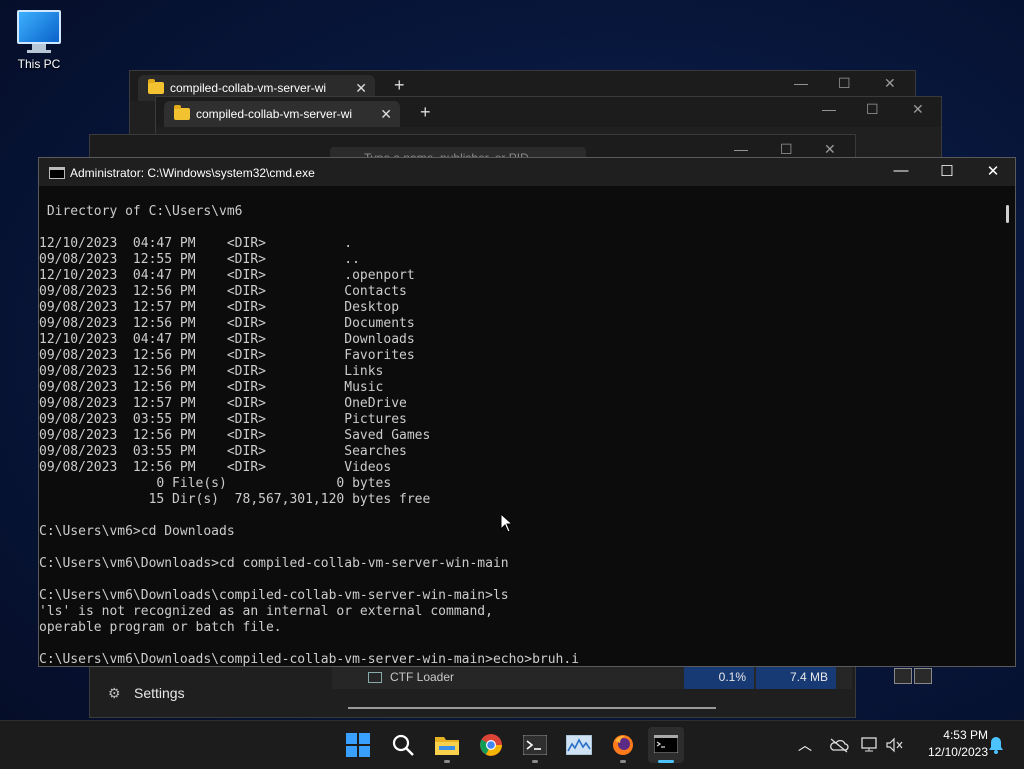 The width and height of the screenshot is (1024, 769). I want to click on view-toggle, so click(916, 677).